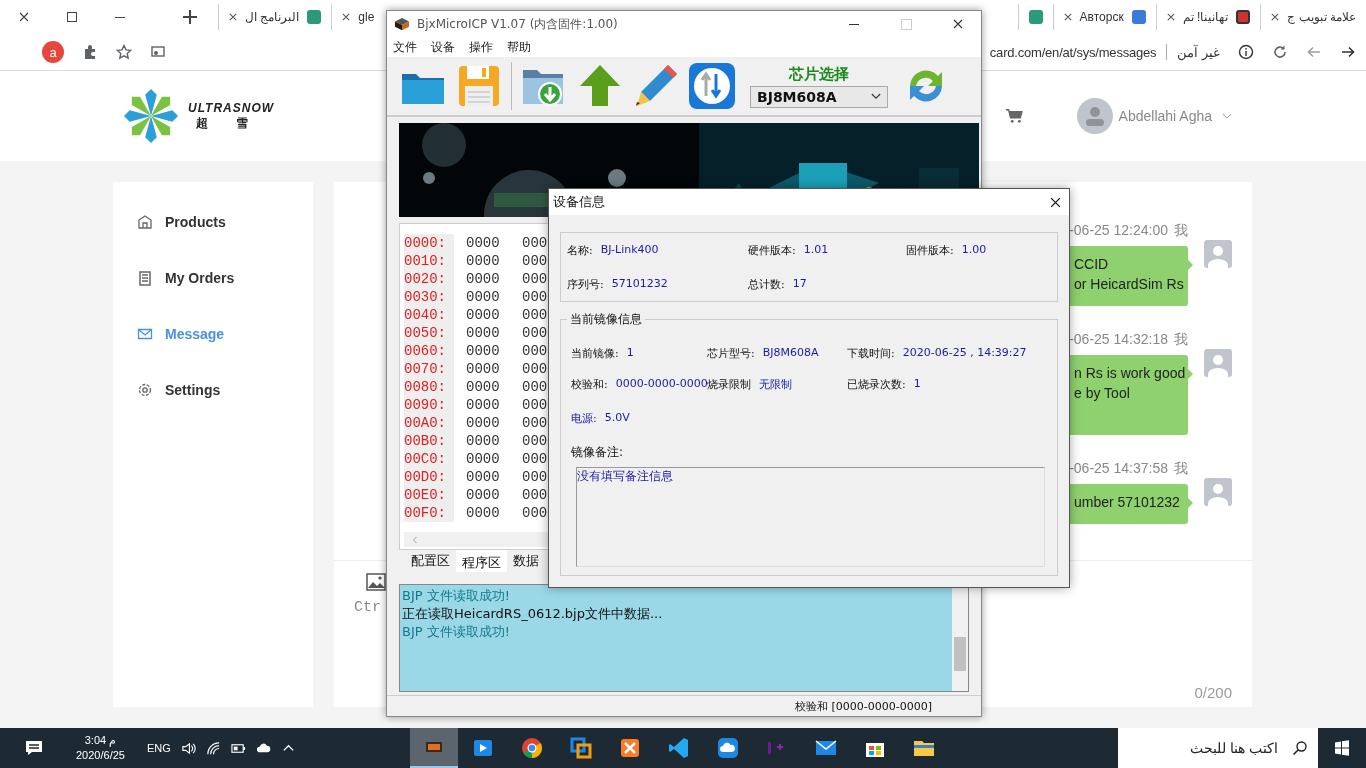 This screenshot has width=1366, height=768. Describe the element at coordinates (1165, 116) in the screenshot. I see `user-name: Abdellahi Agha` at that location.